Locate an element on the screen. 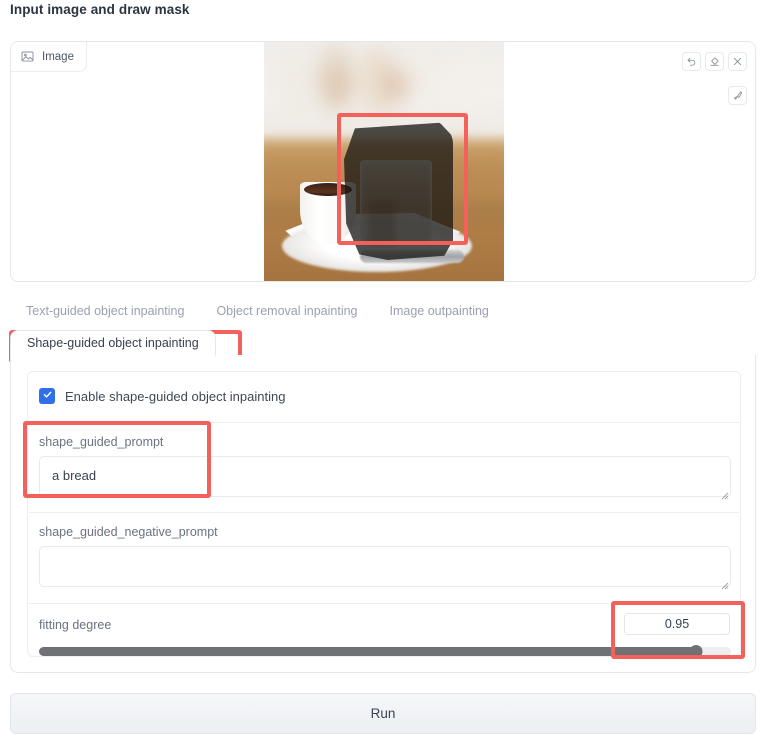 This screenshot has width=761, height=744. tab-image-outpainting: Image outpainting is located at coordinates (439, 311).